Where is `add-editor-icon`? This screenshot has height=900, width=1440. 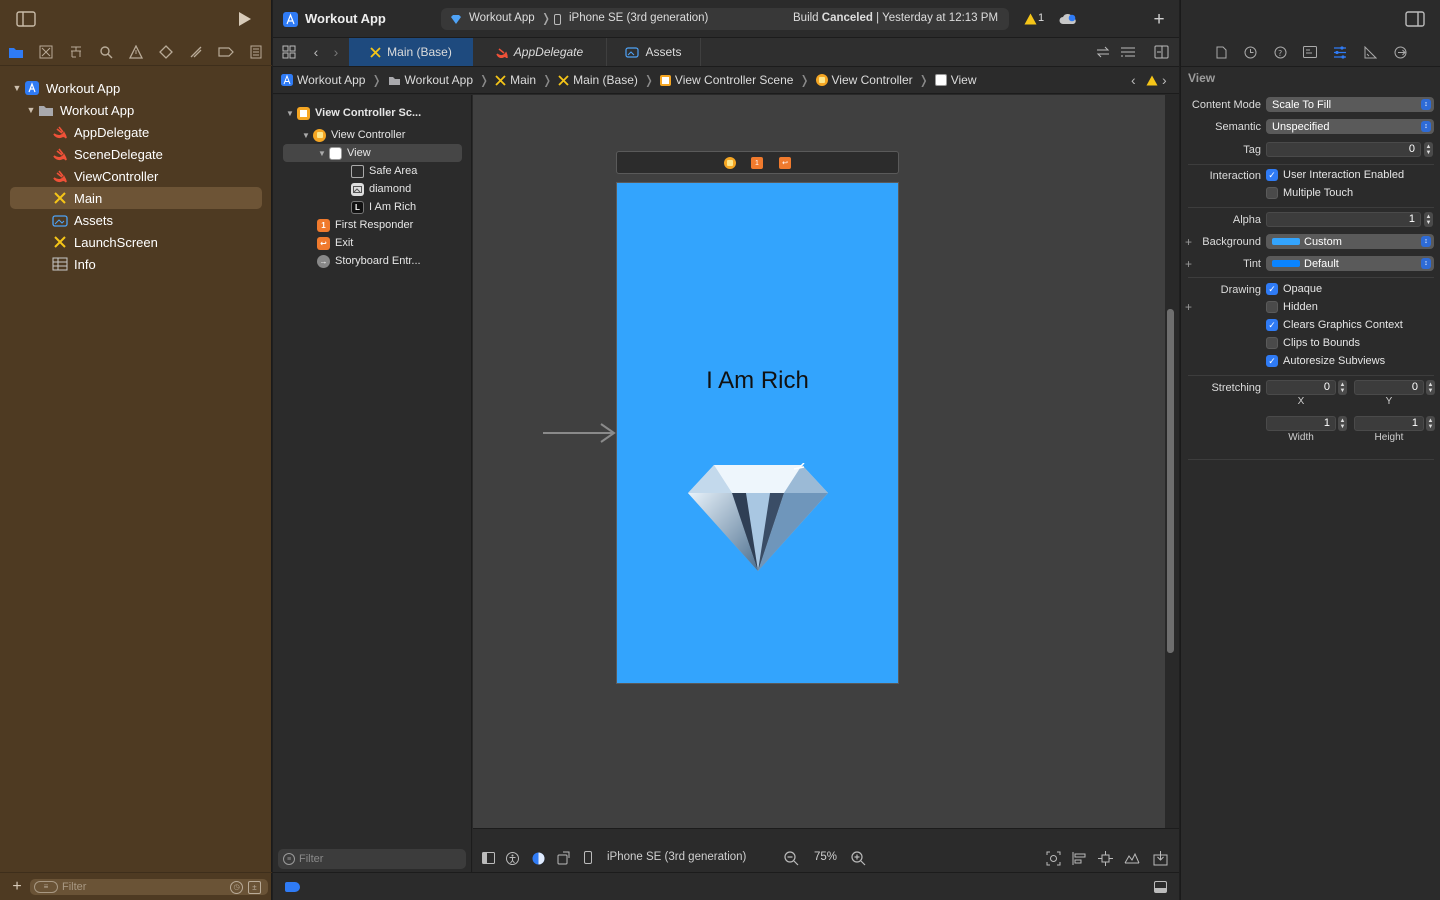 add-editor-icon is located at coordinates (1161, 52).